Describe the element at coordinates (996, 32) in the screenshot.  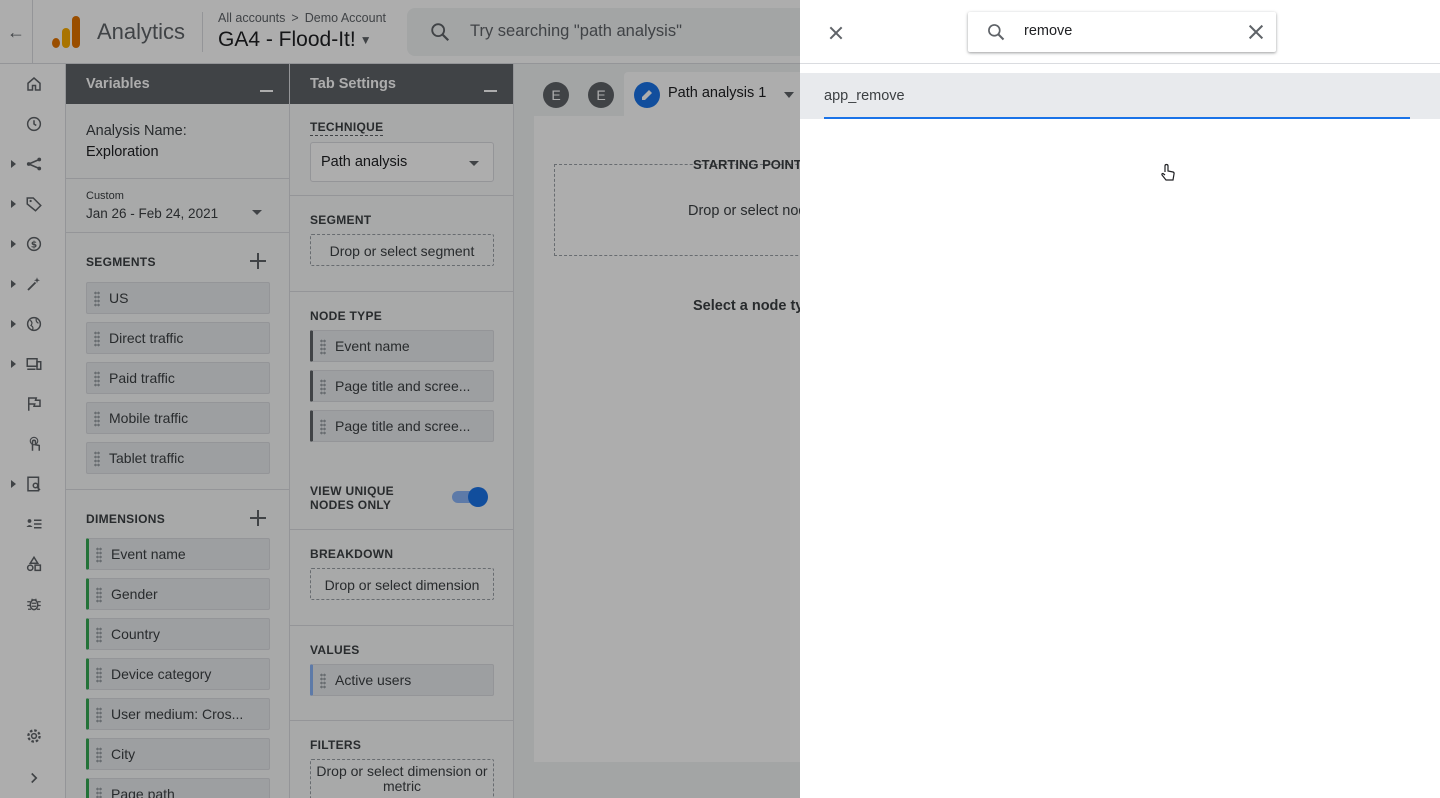
I see `search-icon` at that location.